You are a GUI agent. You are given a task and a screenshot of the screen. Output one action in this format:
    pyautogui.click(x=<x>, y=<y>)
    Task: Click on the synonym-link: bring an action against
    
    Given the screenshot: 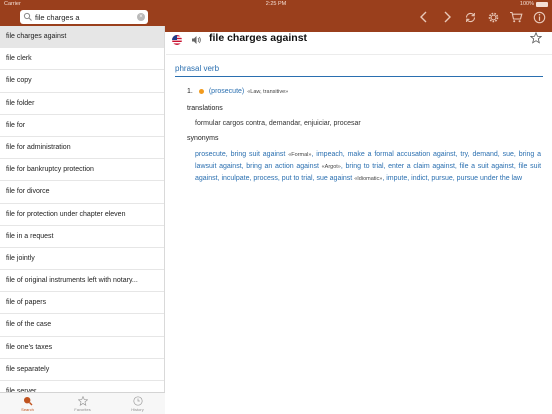 What is the action you would take?
    pyautogui.click(x=282, y=166)
    